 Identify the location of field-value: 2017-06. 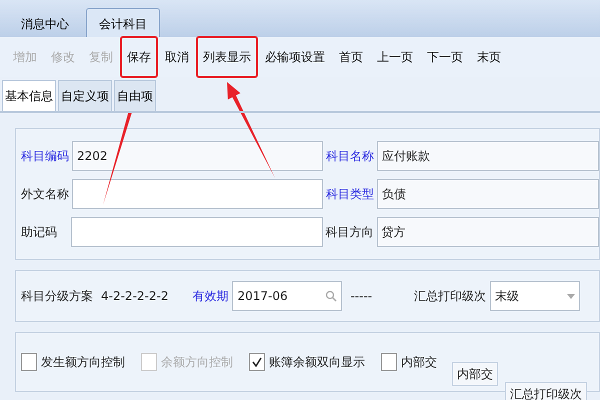
(262, 296).